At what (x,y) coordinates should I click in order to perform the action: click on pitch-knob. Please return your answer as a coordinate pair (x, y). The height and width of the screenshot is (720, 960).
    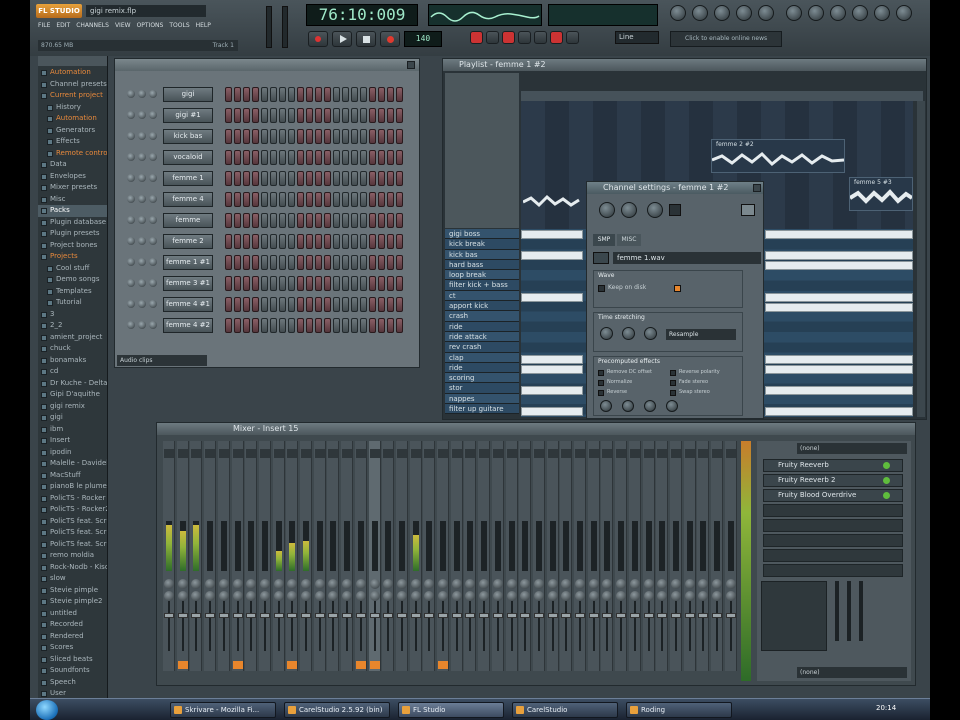
    Looking at the image, I should click on (655, 210).